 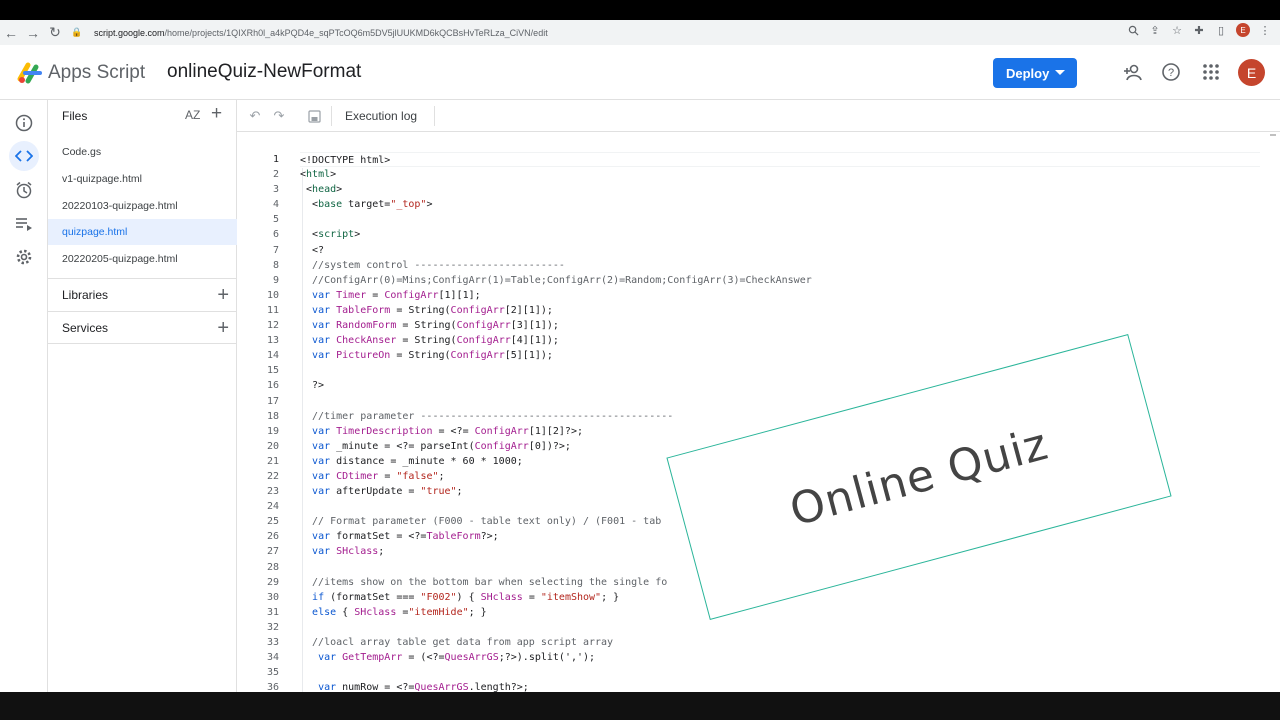 What do you see at coordinates (640, 706) in the screenshot?
I see `bottom-taskbar` at bounding box center [640, 706].